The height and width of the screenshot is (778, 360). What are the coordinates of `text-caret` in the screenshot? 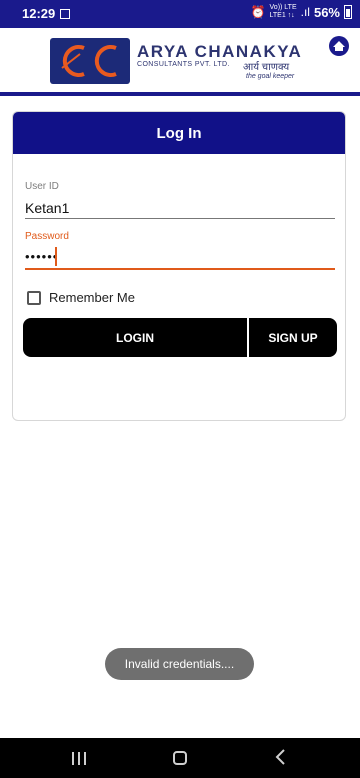 It's located at (56, 256).